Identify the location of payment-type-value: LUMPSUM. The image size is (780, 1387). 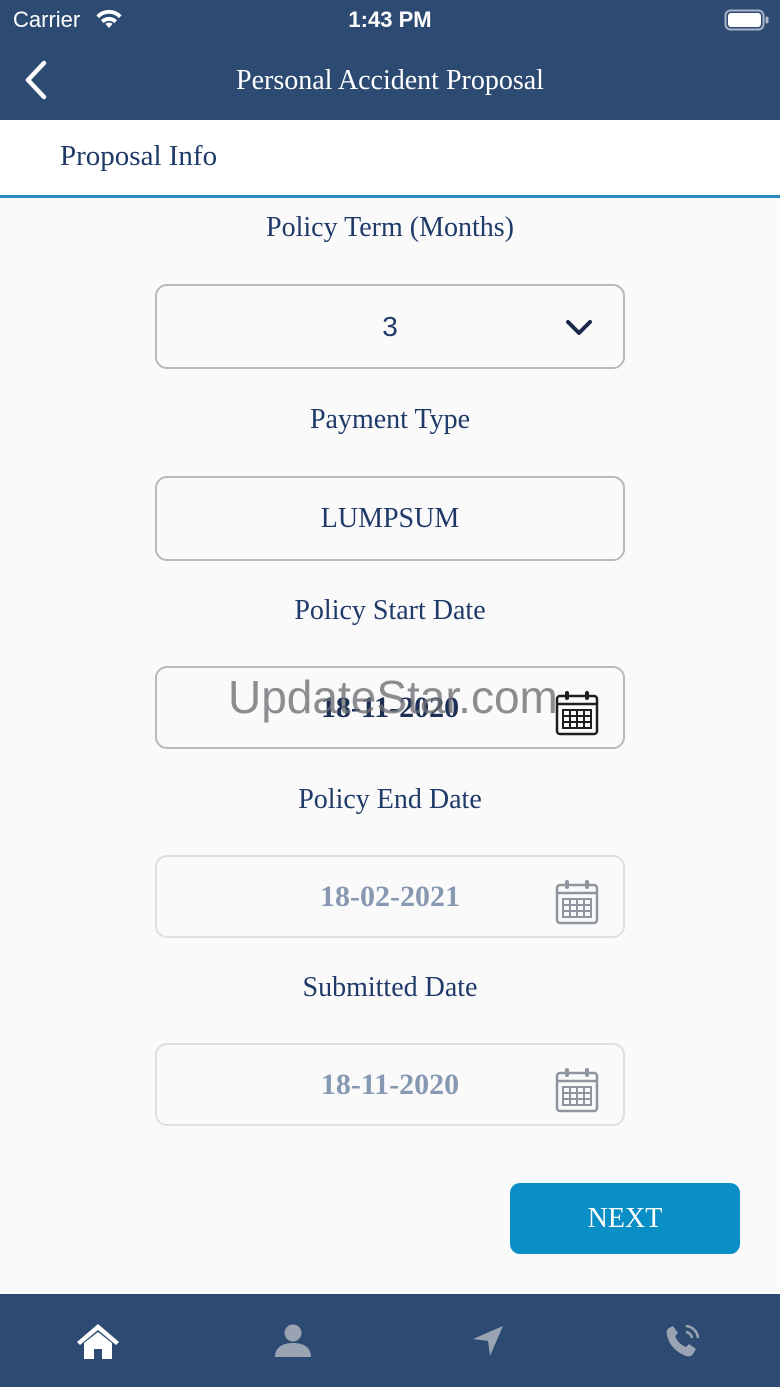
(390, 518).